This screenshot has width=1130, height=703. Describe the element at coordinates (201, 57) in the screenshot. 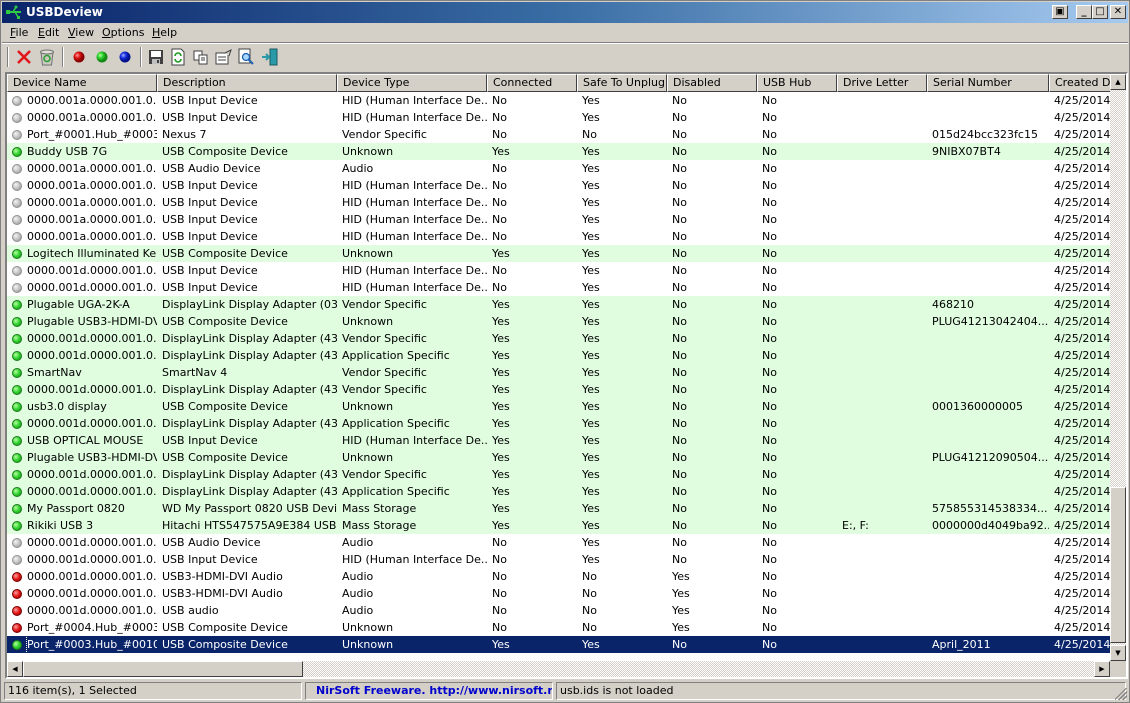

I see `copy-button` at that location.